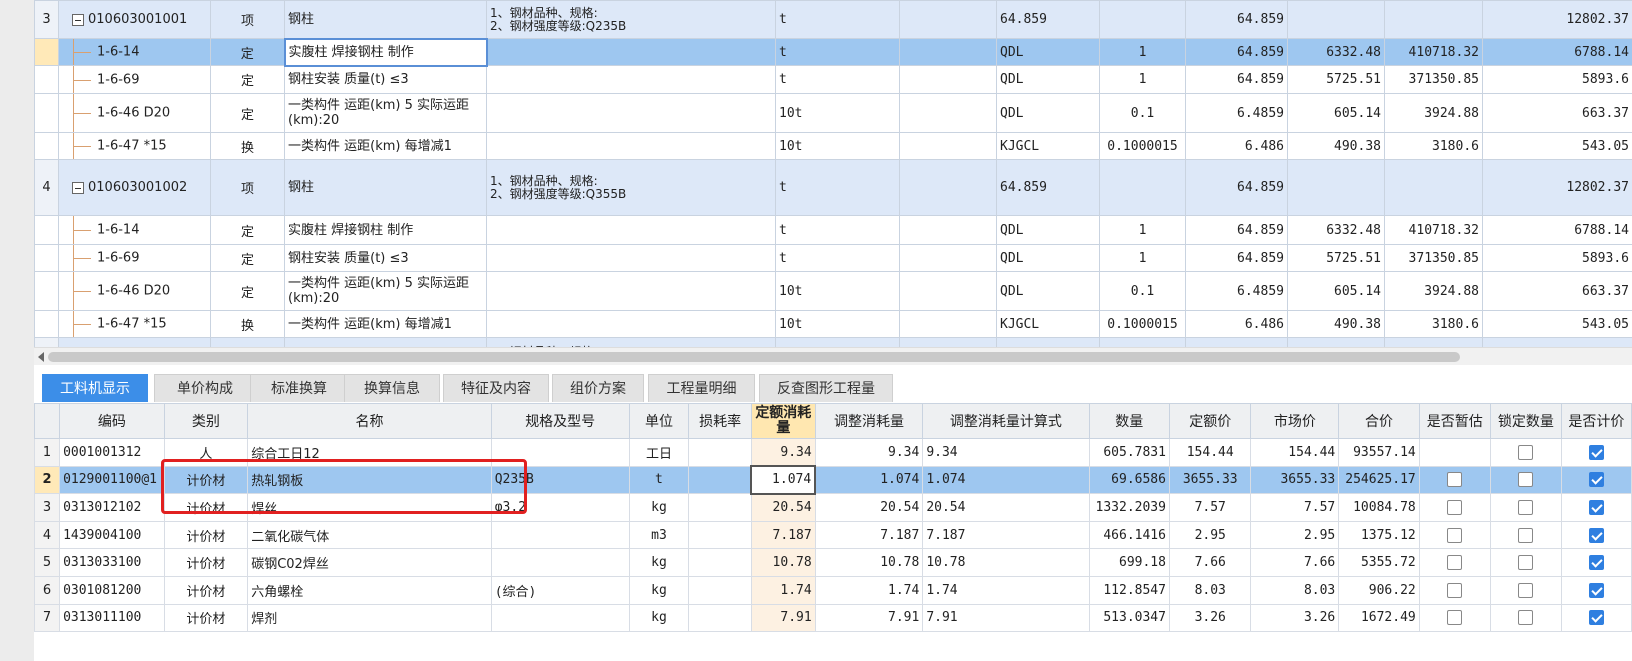 Image resolution: width=1632 pixels, height=661 pixels. What do you see at coordinates (783, 618) in the screenshot?
I see `norm-consumption-cell: 7.91` at bounding box center [783, 618].